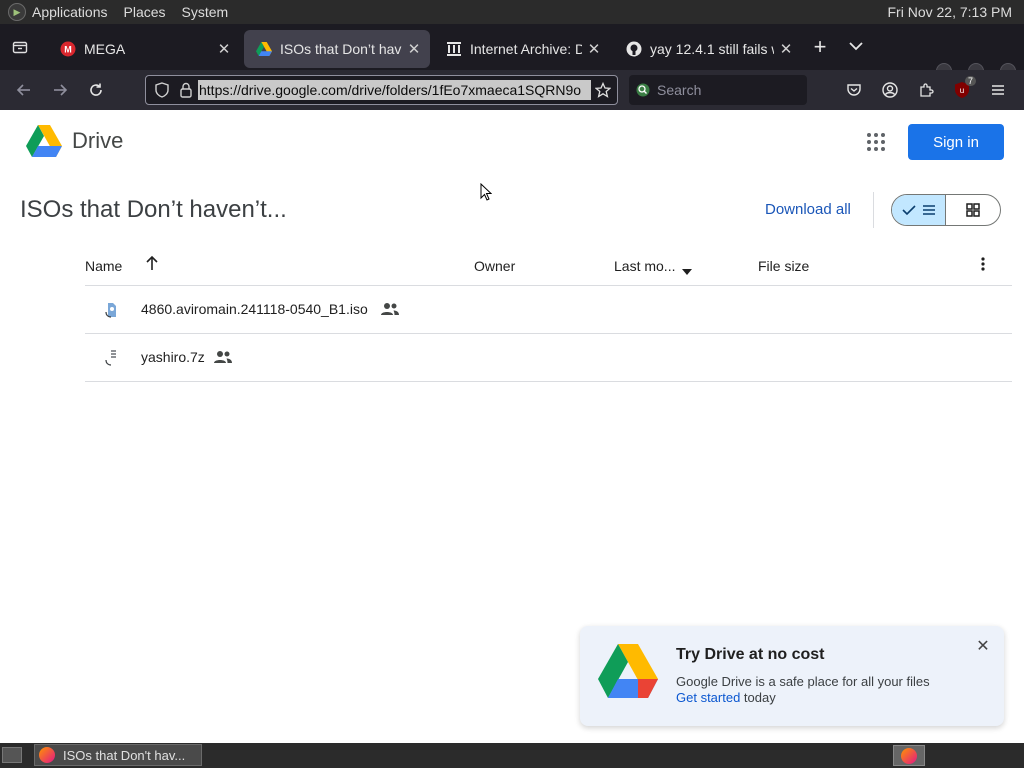 The width and height of the screenshot is (1024, 768). Describe the element at coordinates (603, 90) in the screenshot. I see `bookmark-star-icon` at that location.